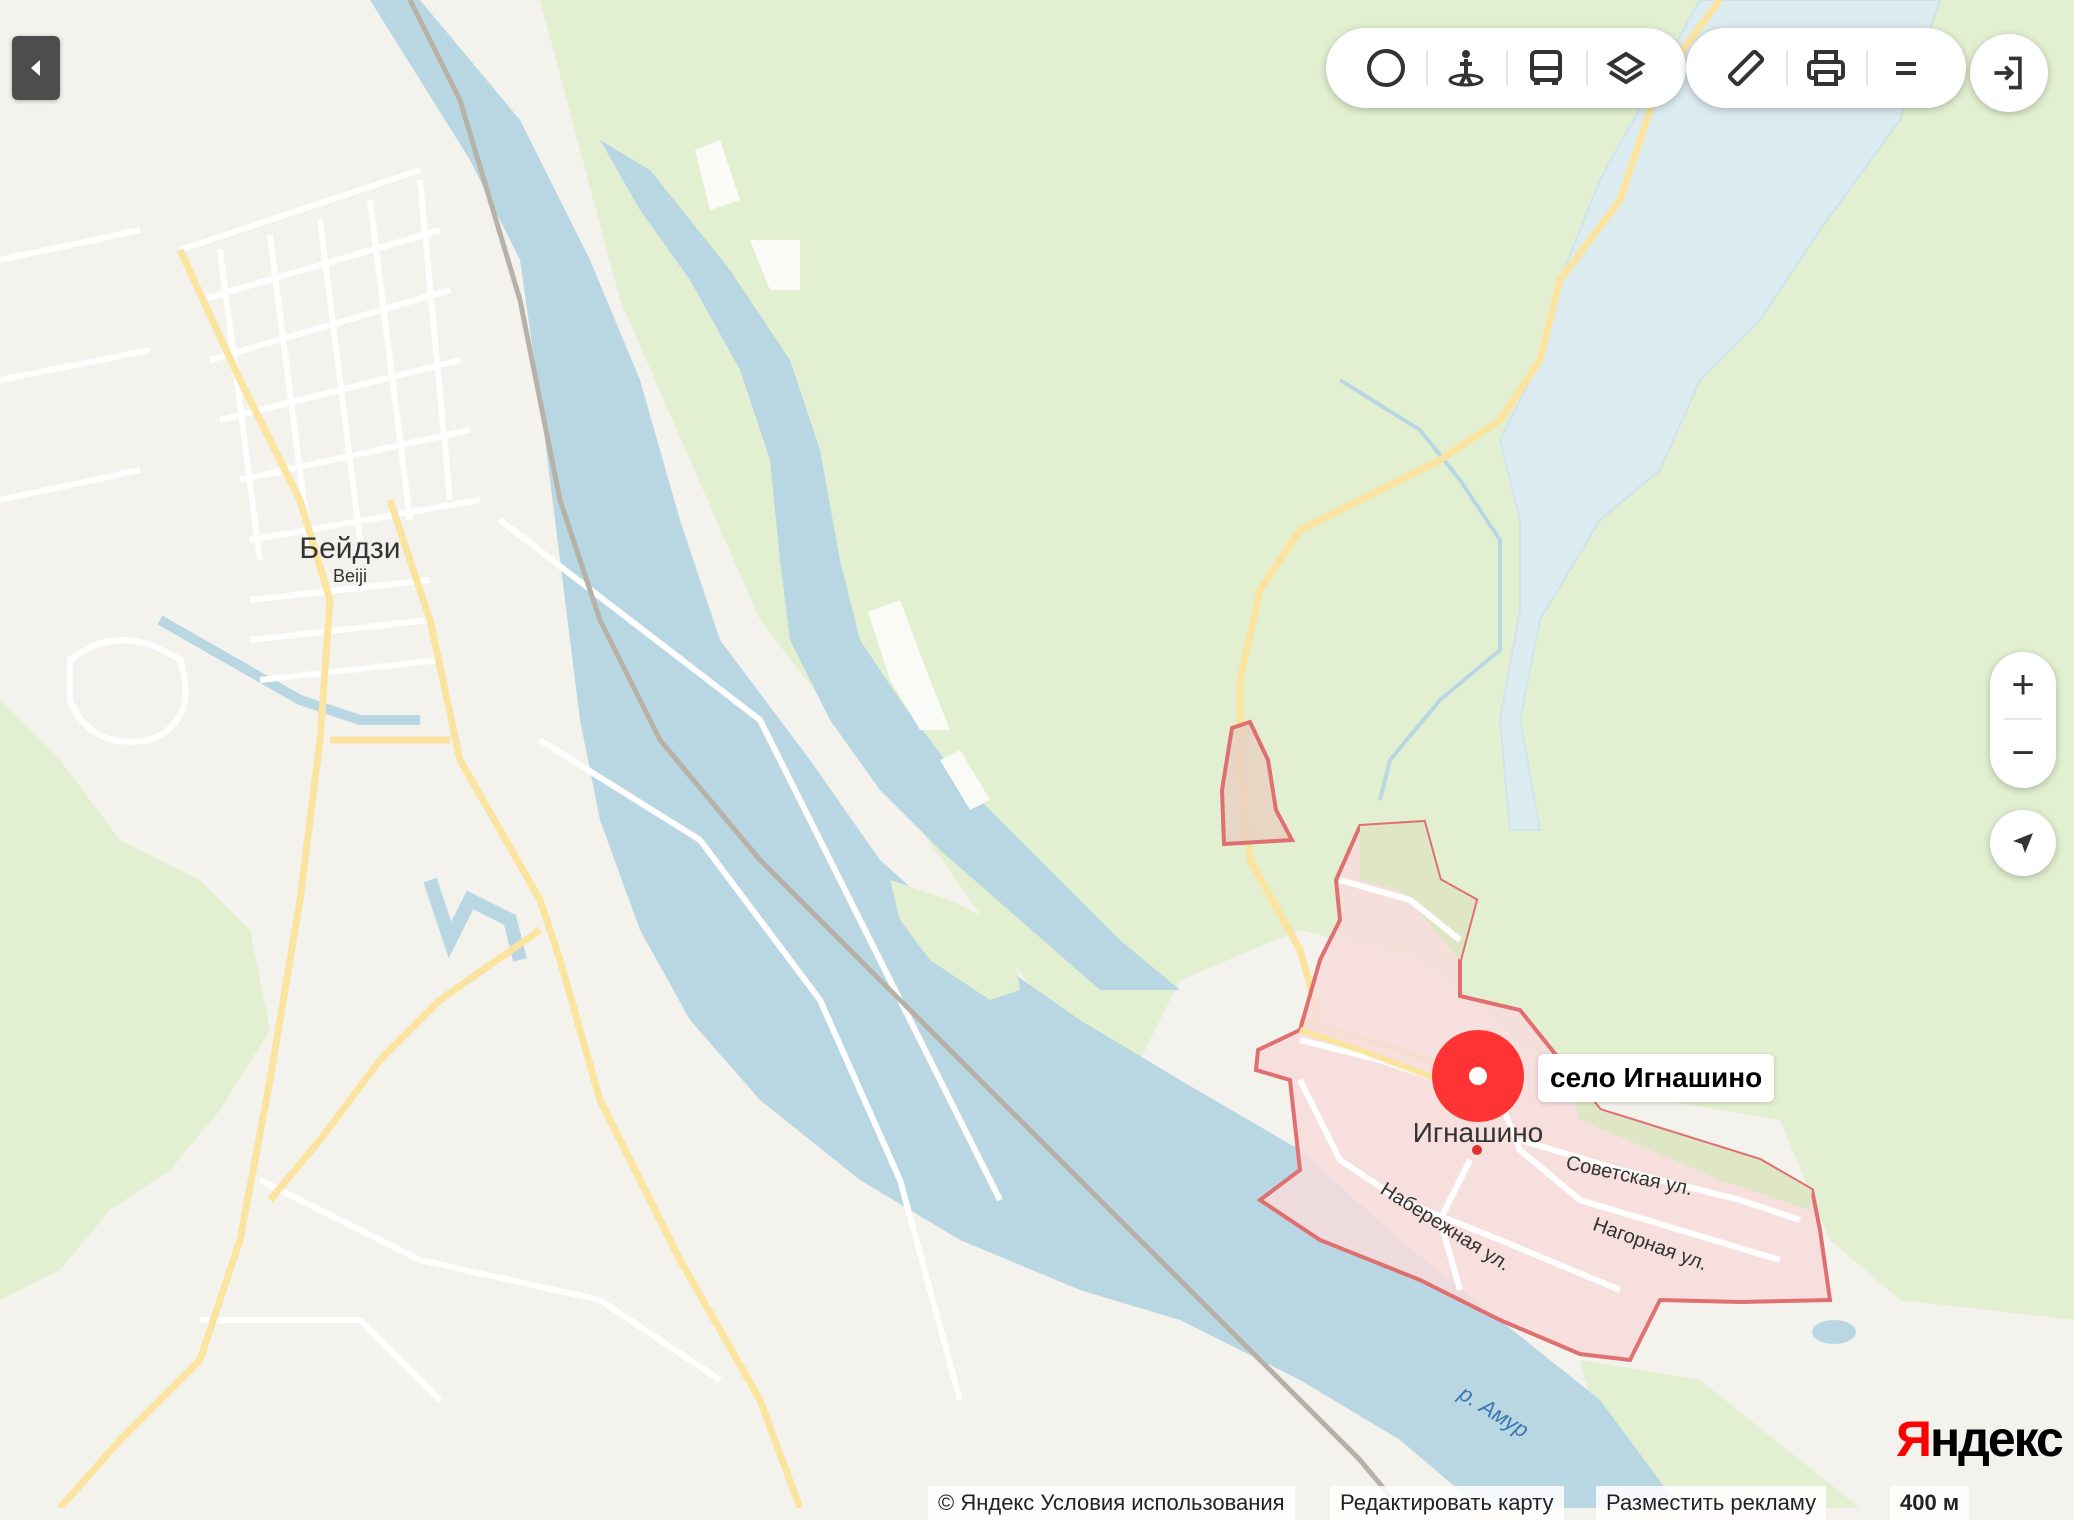  I want to click on collapse-panel-button, so click(36, 68).